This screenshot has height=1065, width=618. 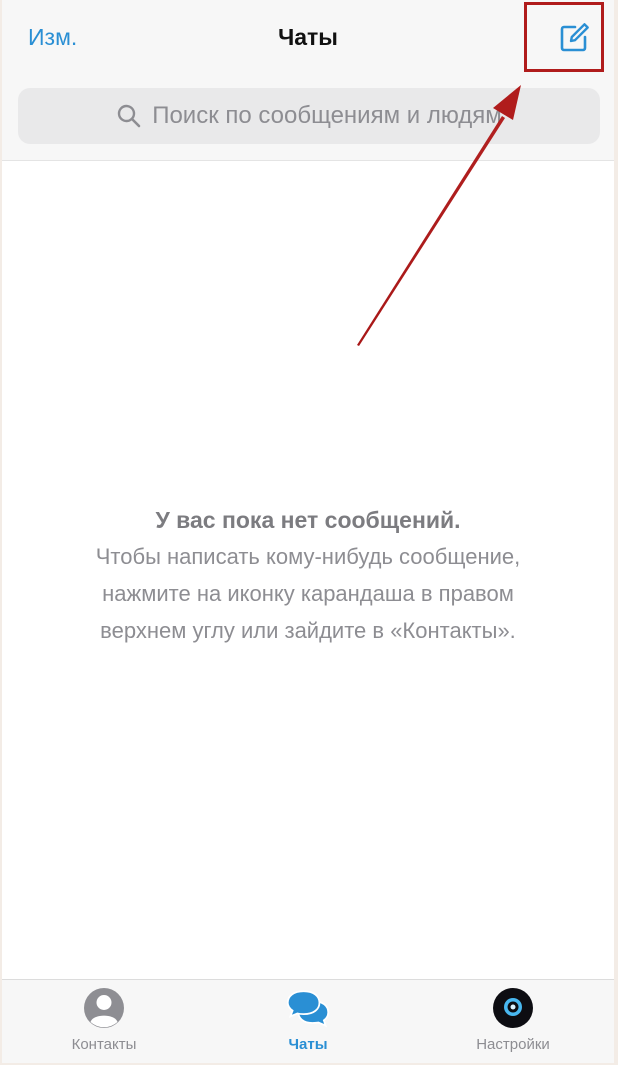 I want to click on search-icon, so click(x=129, y=116).